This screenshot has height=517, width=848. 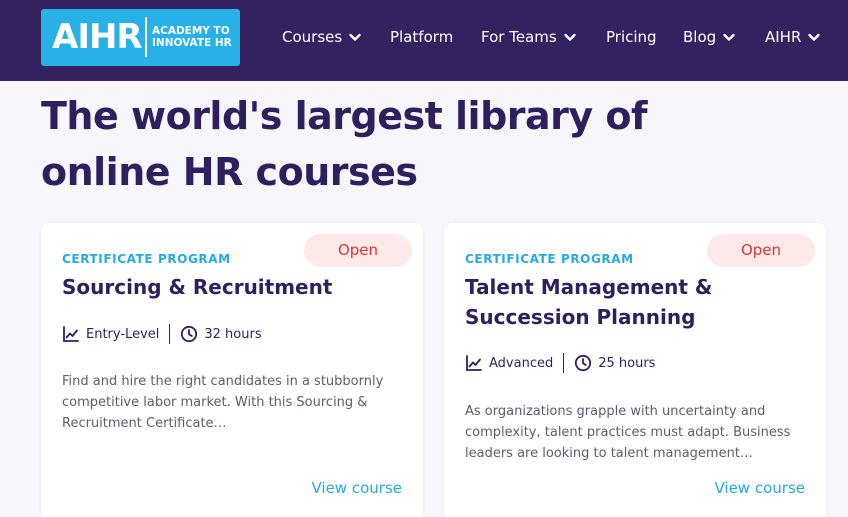 What do you see at coordinates (783, 37) in the screenshot?
I see `nav-item-label: AIHR` at bounding box center [783, 37].